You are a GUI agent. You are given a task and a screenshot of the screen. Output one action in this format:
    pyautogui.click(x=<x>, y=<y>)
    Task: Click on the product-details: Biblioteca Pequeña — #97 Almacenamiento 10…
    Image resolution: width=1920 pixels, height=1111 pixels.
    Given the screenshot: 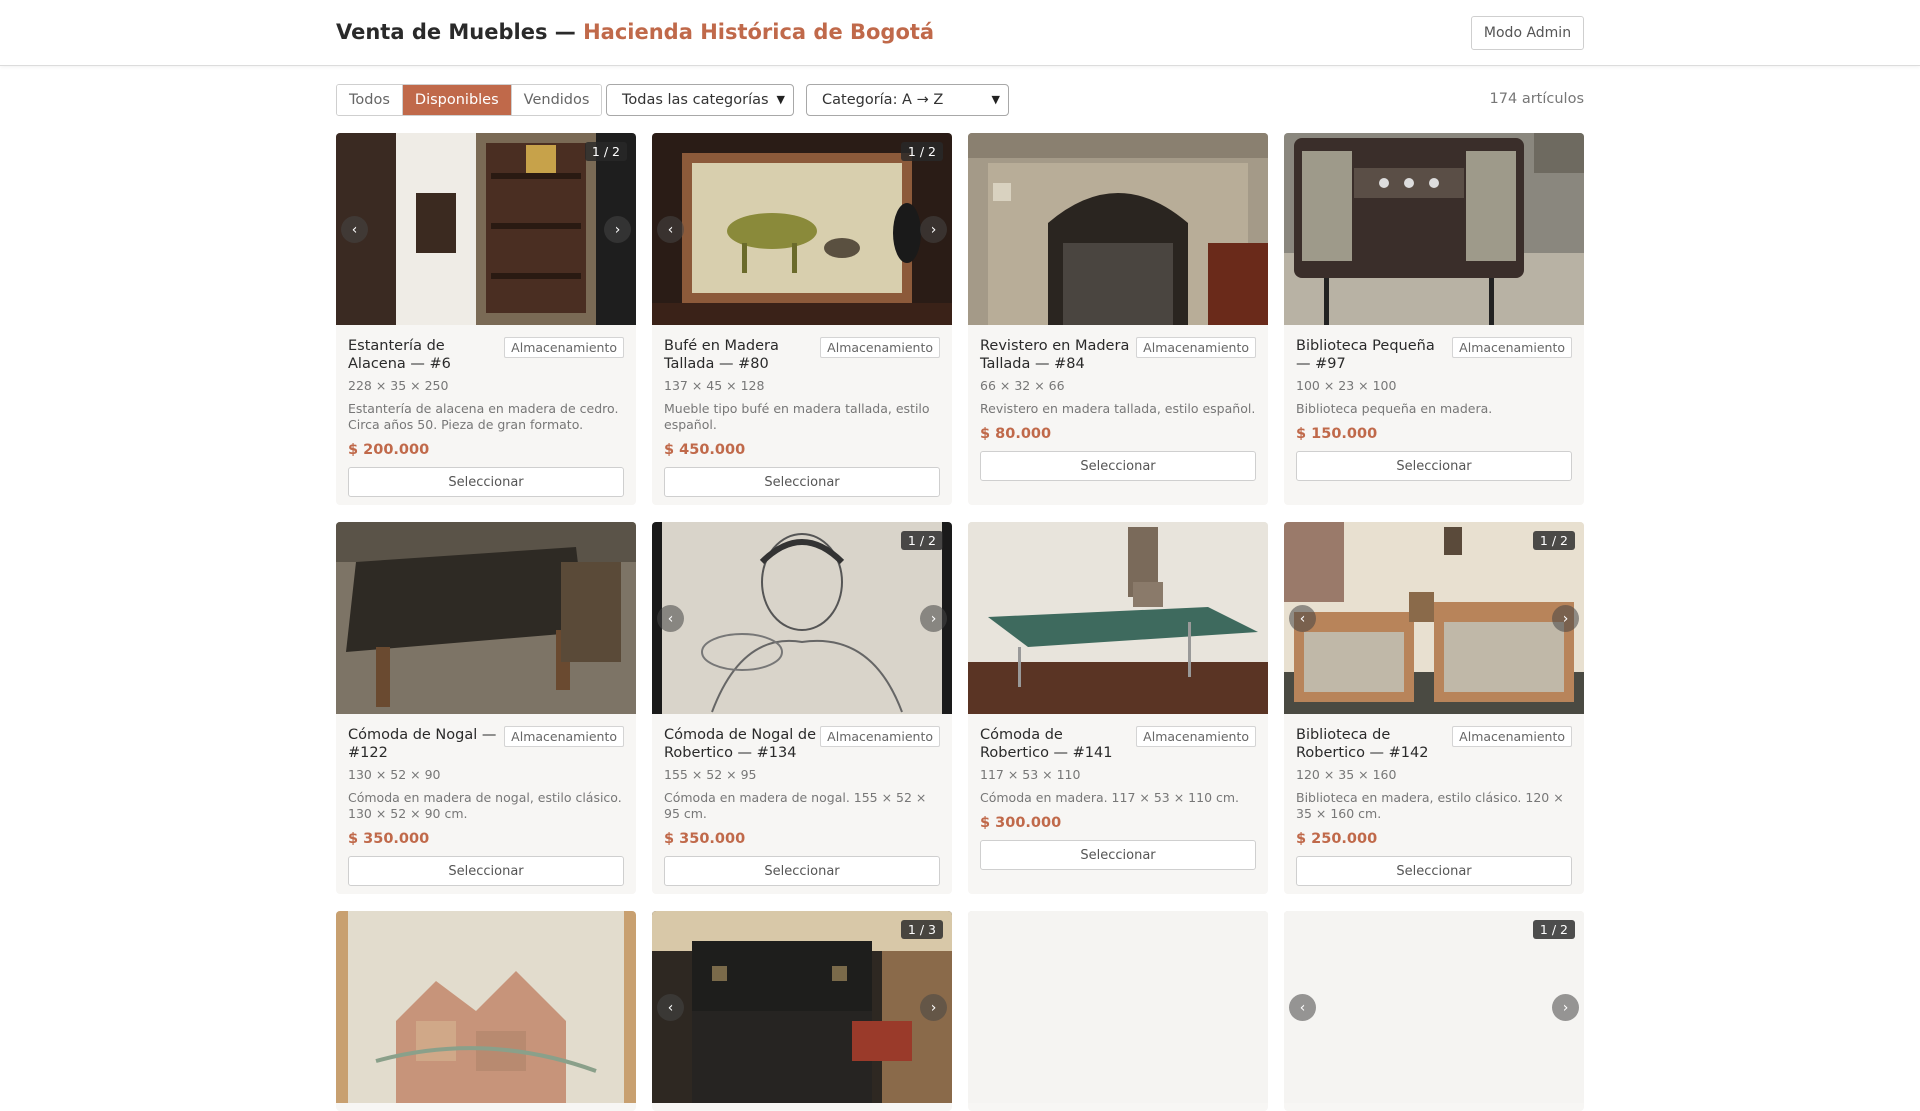 What is the action you would take?
    pyautogui.click(x=1434, y=409)
    